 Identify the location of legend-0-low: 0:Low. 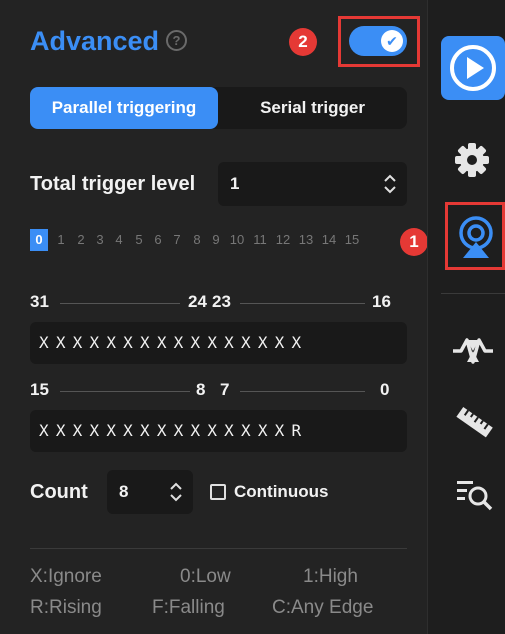
(205, 576).